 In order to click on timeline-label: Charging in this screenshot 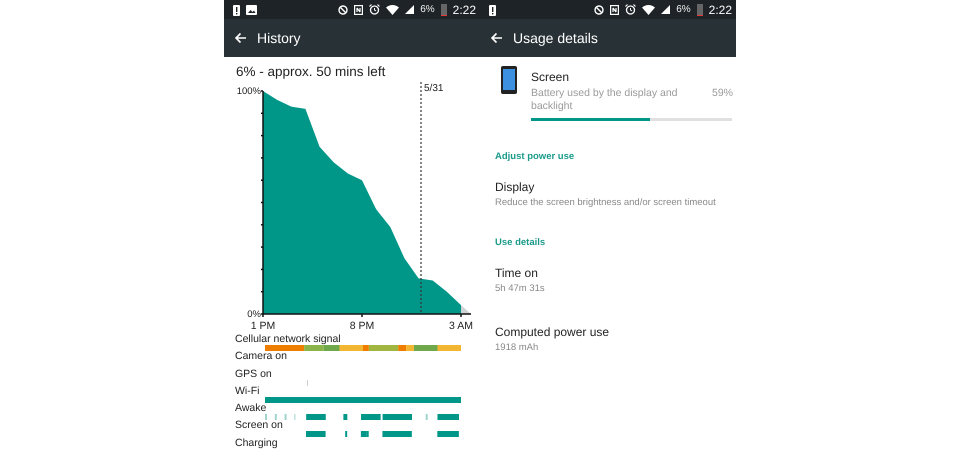, I will do `click(257, 443)`.